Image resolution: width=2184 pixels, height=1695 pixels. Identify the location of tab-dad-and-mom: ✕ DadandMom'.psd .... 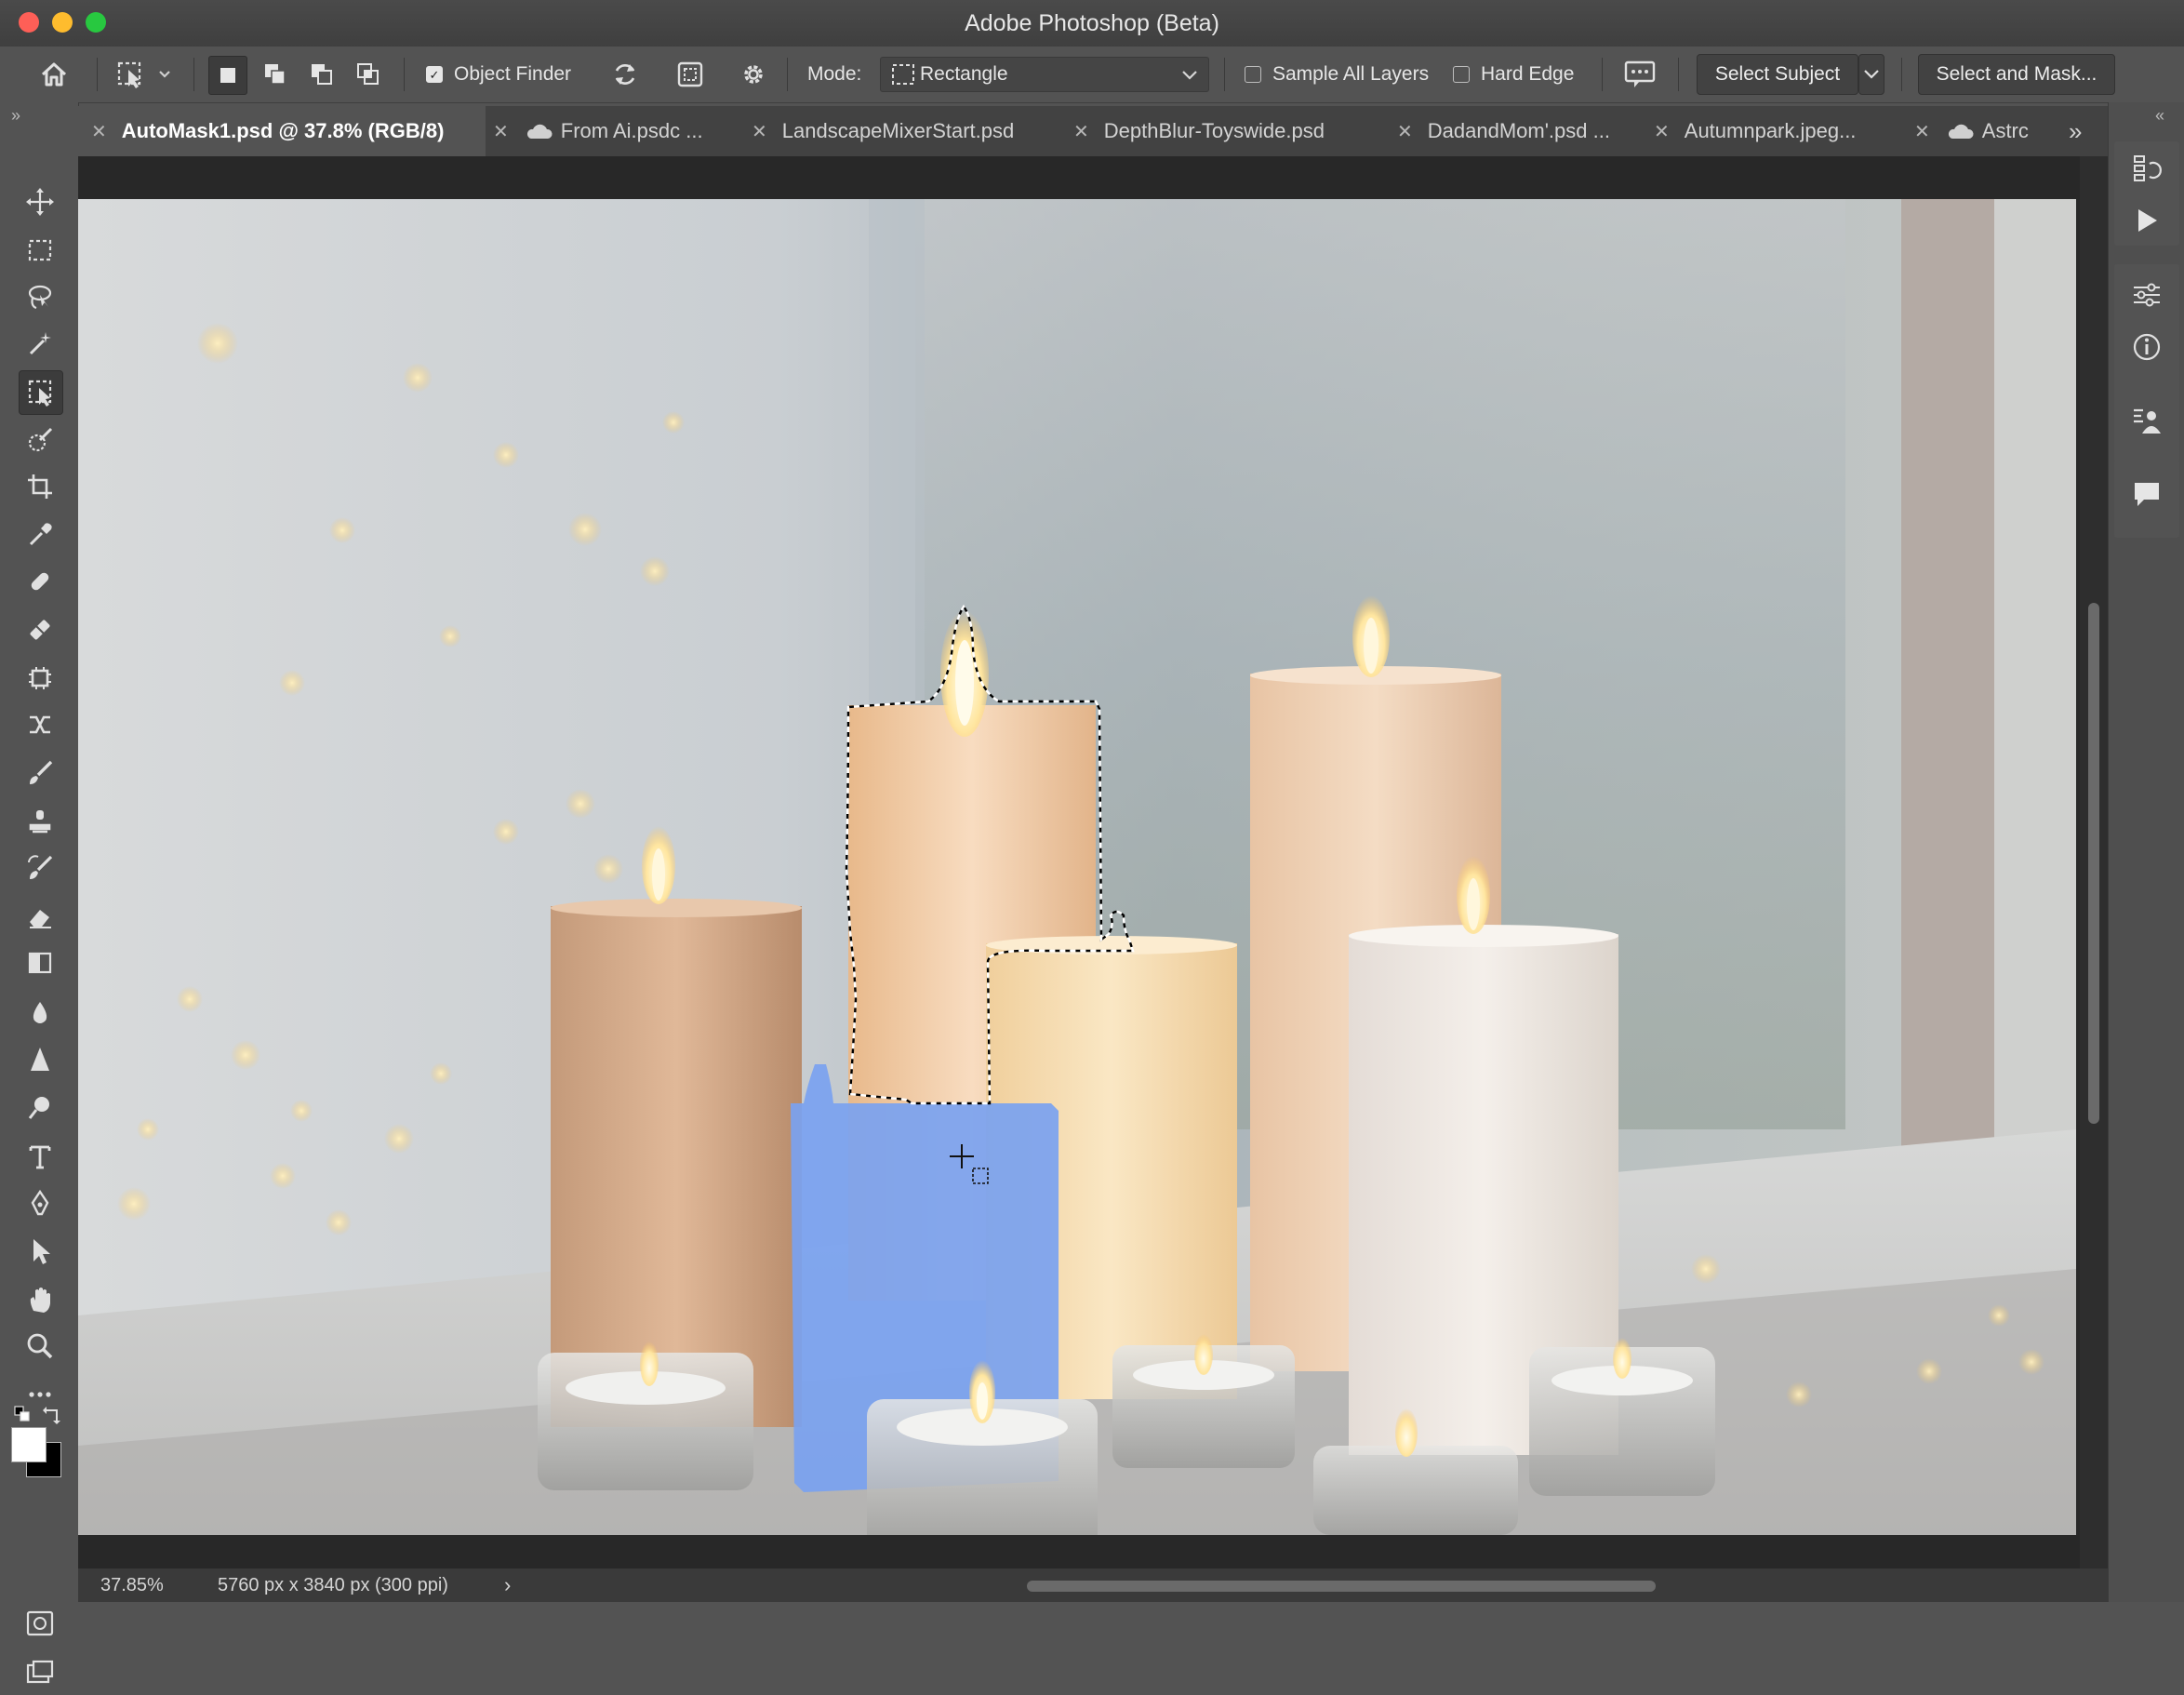
(1503, 131).